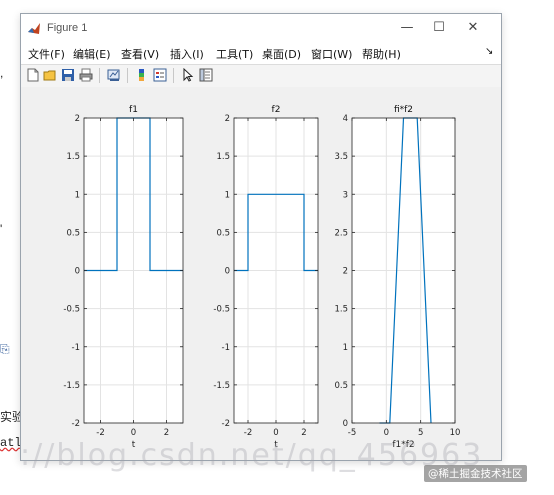 This screenshot has height=495, width=554. Describe the element at coordinates (142, 75) in the screenshot. I see `insert-colorbar-icon` at that location.